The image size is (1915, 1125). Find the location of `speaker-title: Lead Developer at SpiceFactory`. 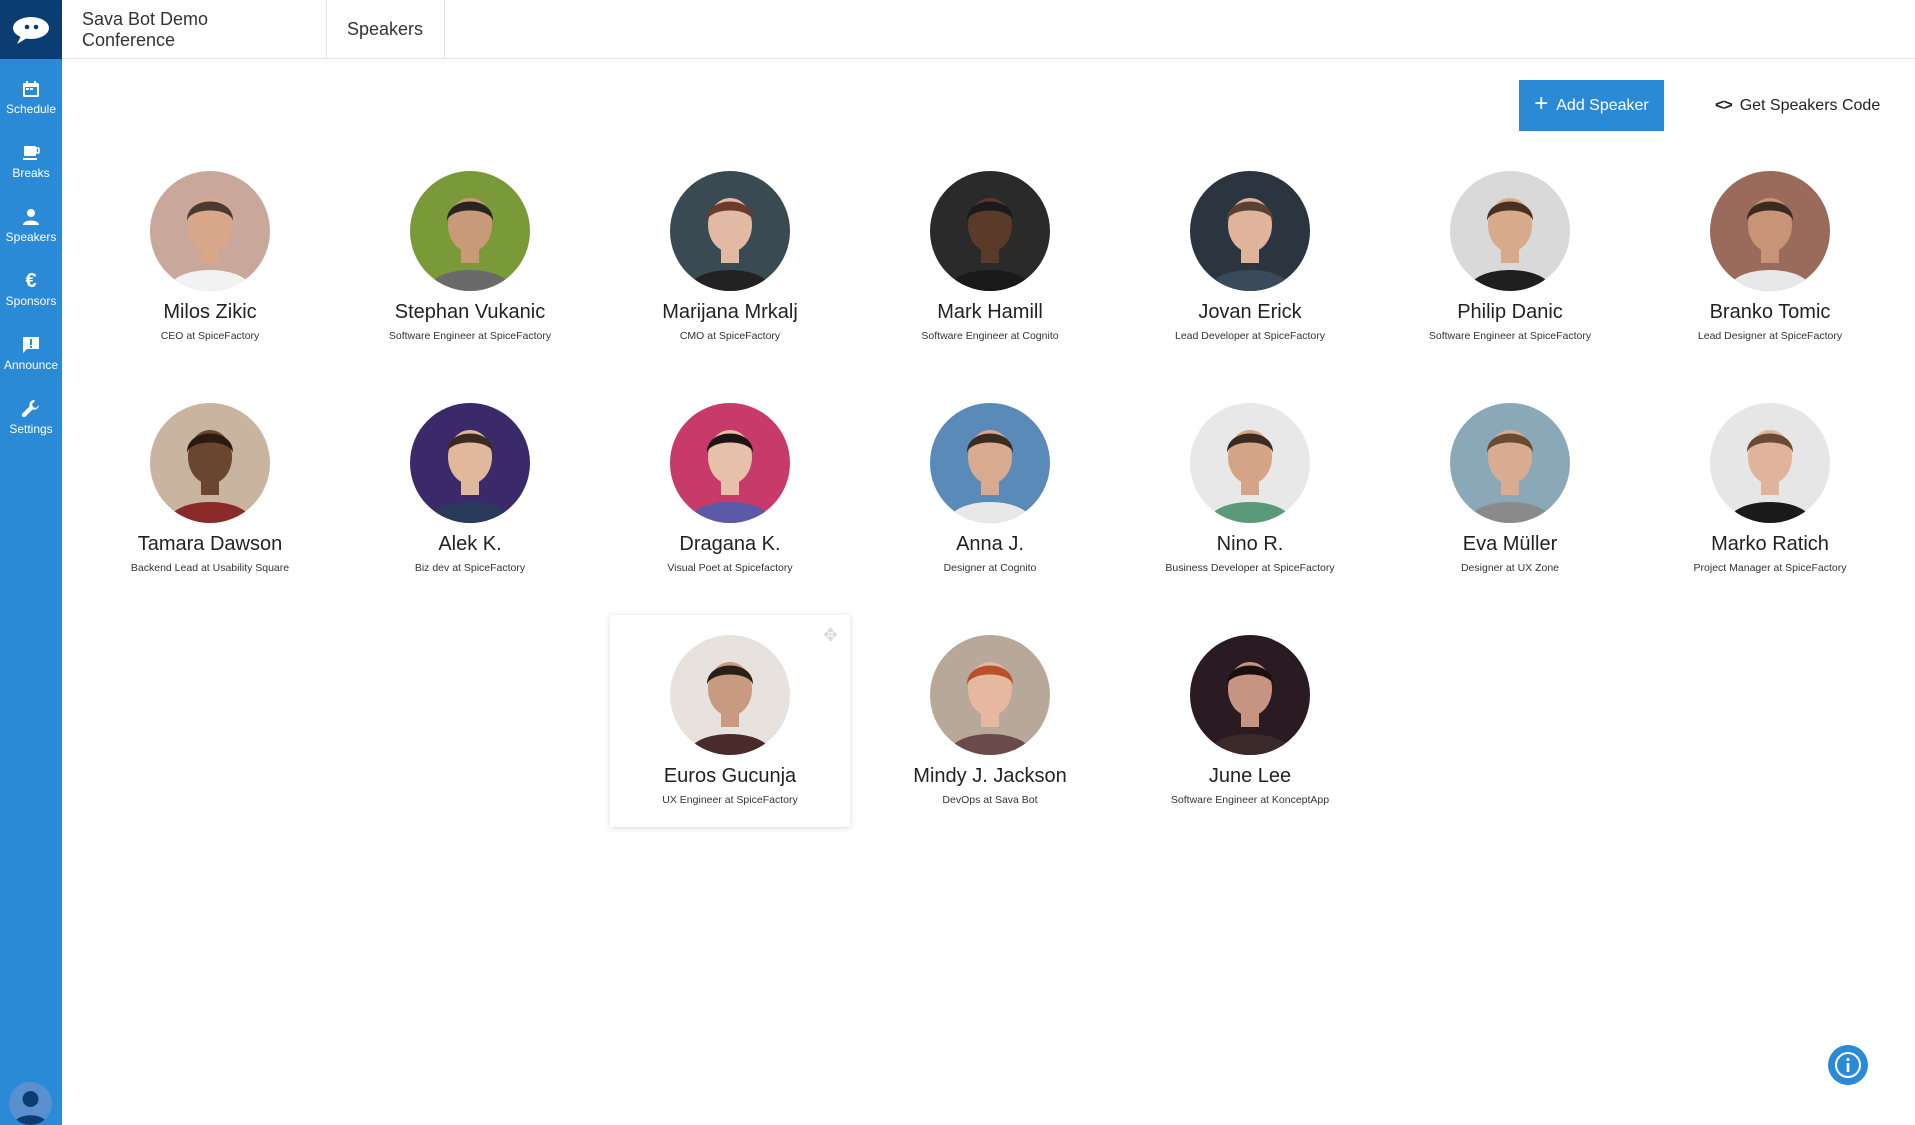

speaker-title: Lead Developer at SpiceFactory is located at coordinates (1250, 336).